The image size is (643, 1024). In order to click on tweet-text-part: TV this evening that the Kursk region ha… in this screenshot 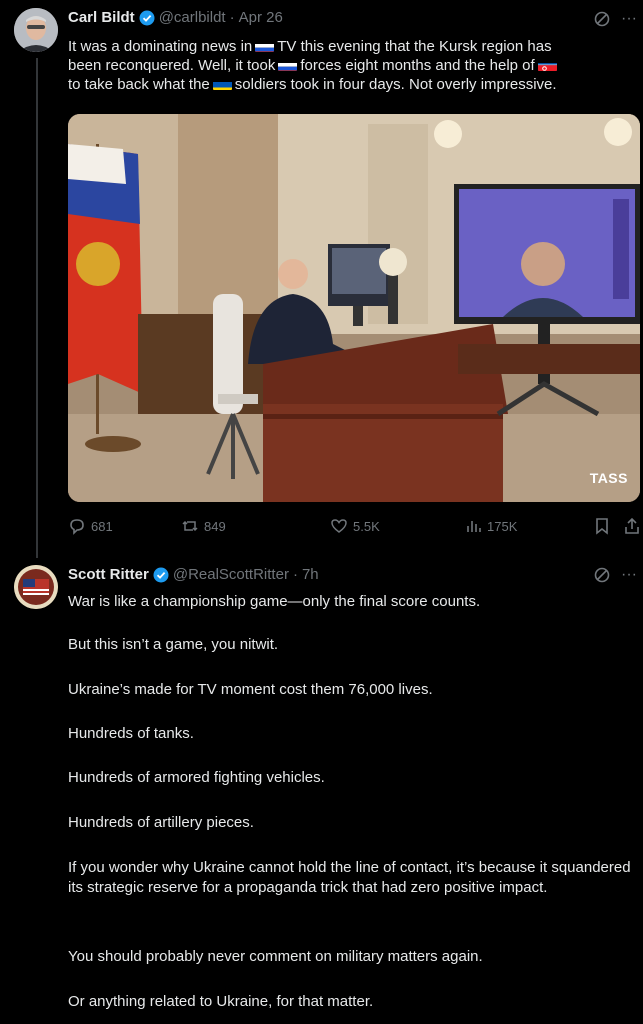, I will do `click(414, 46)`.